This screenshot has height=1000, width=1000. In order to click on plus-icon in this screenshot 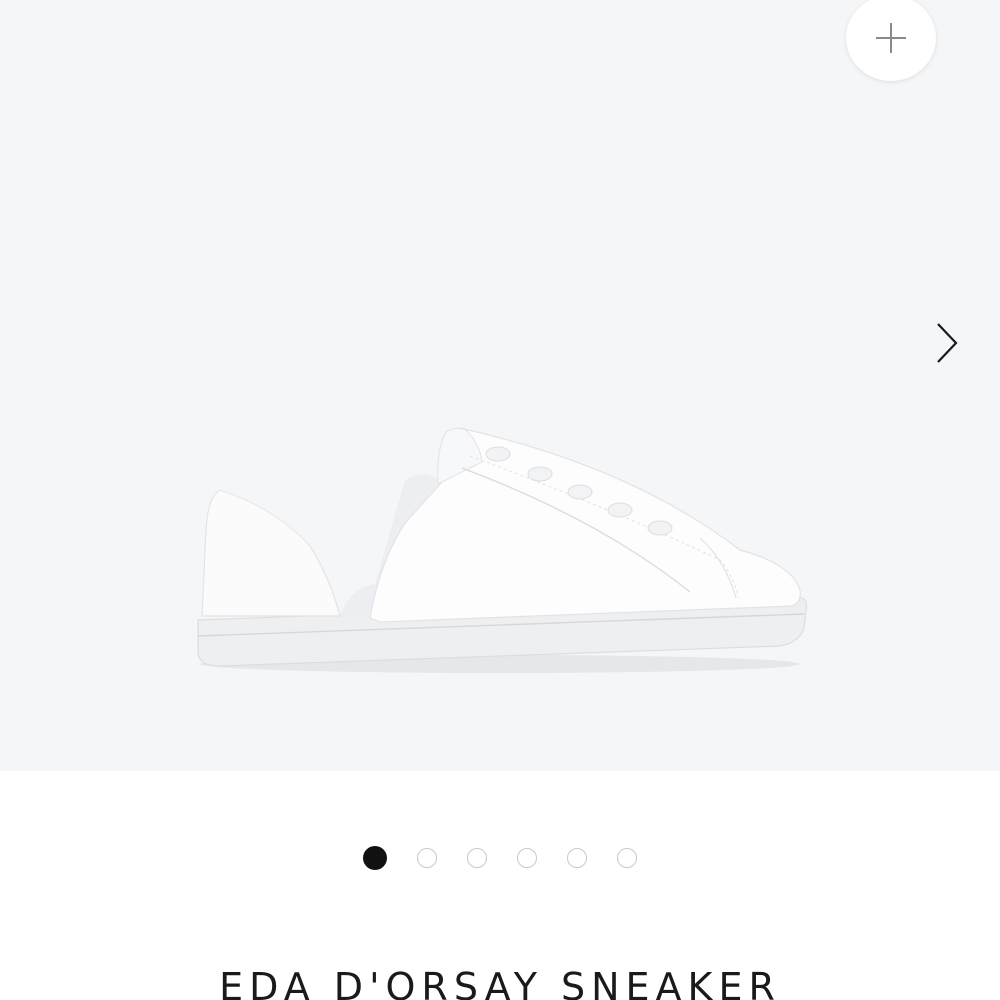, I will do `click(891, 38)`.